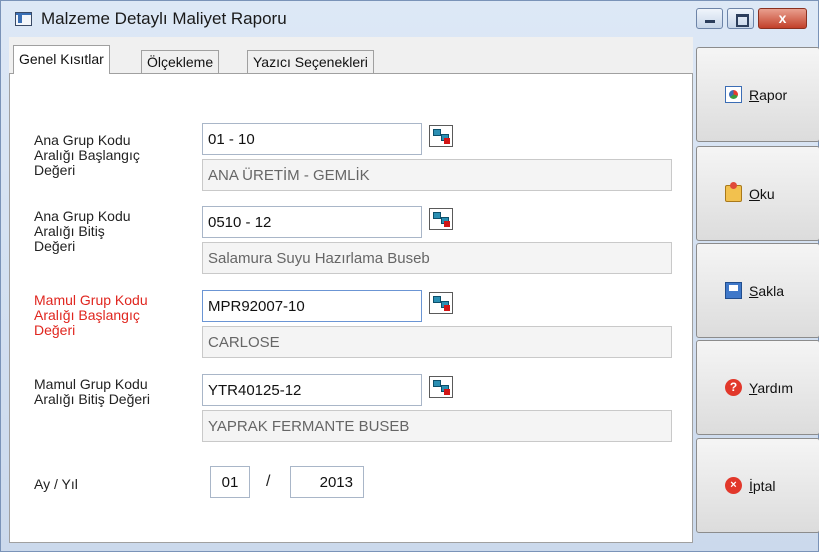  Describe the element at coordinates (92, 391) in the screenshot. I see `mamul-grup-bitis-label: Mamul Grup Kodu Aralığı Bitiş Değeri` at that location.